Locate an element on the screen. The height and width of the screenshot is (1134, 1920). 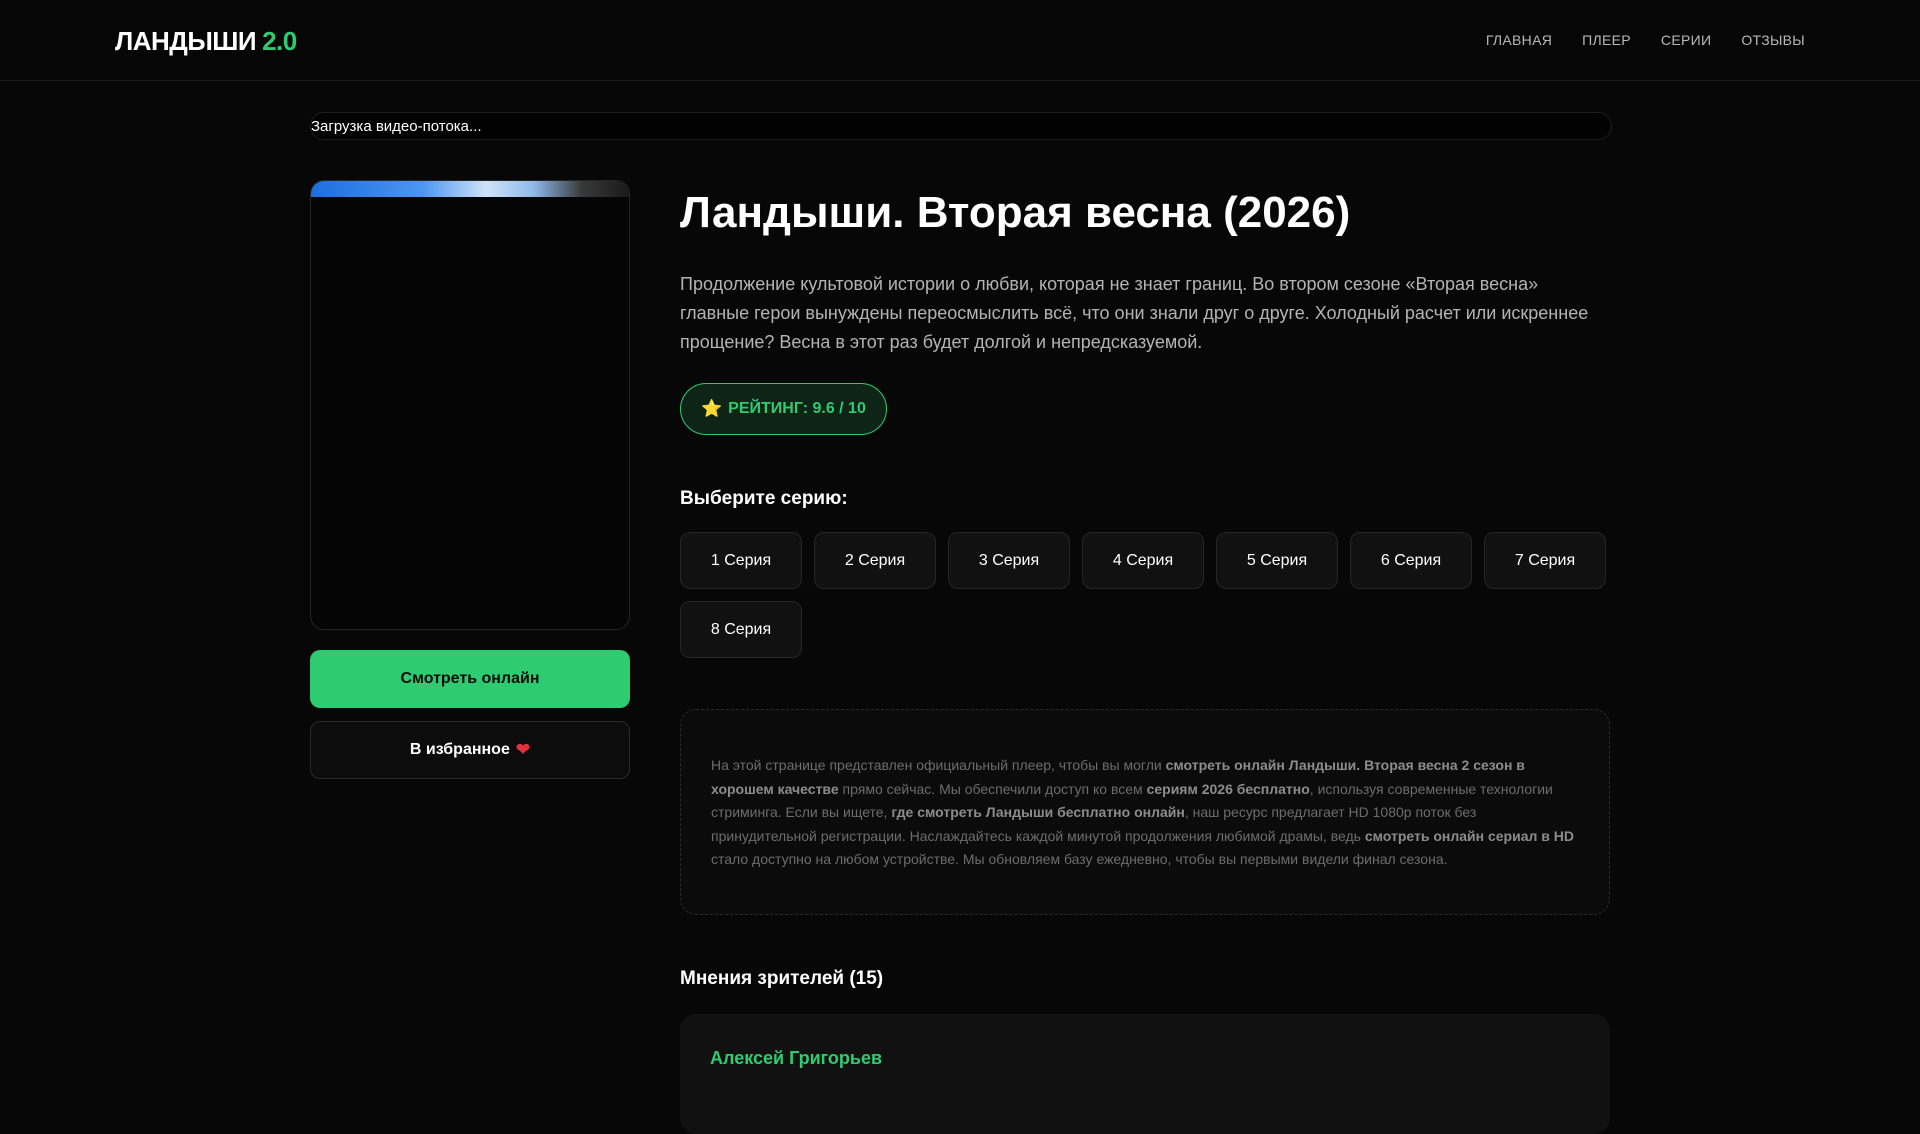
review-card: Алексей Григорьев is located at coordinates (1145, 1074).